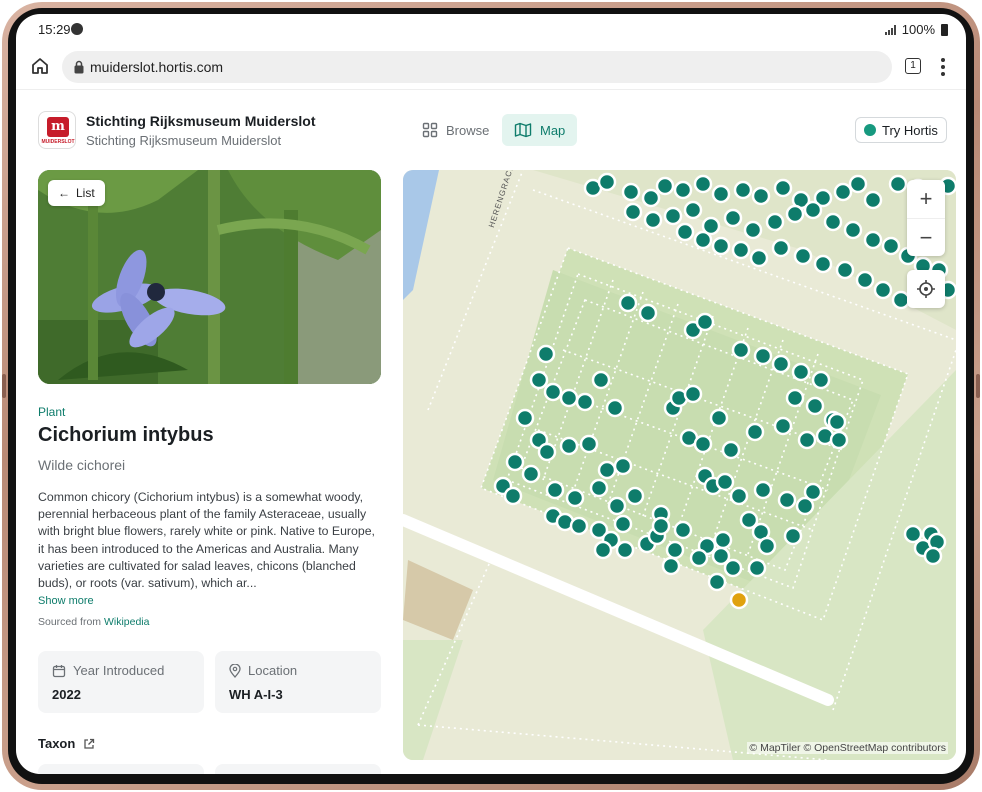  What do you see at coordinates (901, 130) in the screenshot?
I see `try-hortis-button: Try Hortis` at bounding box center [901, 130].